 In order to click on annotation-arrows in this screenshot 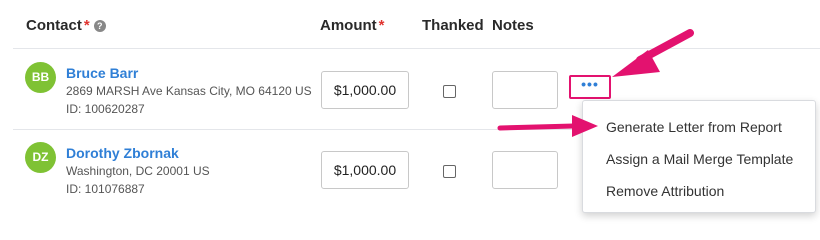, I will do `click(595, 83)`.